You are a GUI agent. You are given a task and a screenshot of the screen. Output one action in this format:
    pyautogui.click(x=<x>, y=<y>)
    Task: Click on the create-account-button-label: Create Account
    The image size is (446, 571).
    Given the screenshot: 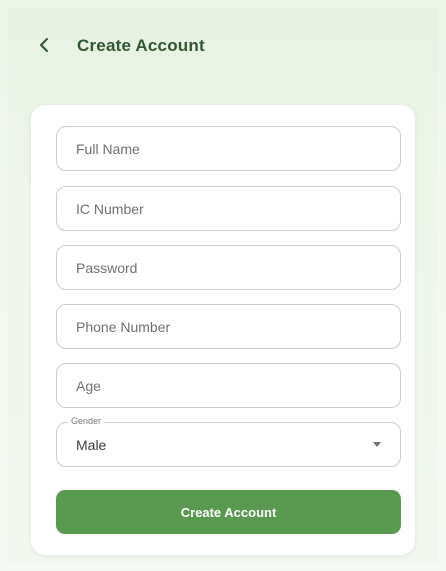 What is the action you would take?
    pyautogui.click(x=228, y=512)
    